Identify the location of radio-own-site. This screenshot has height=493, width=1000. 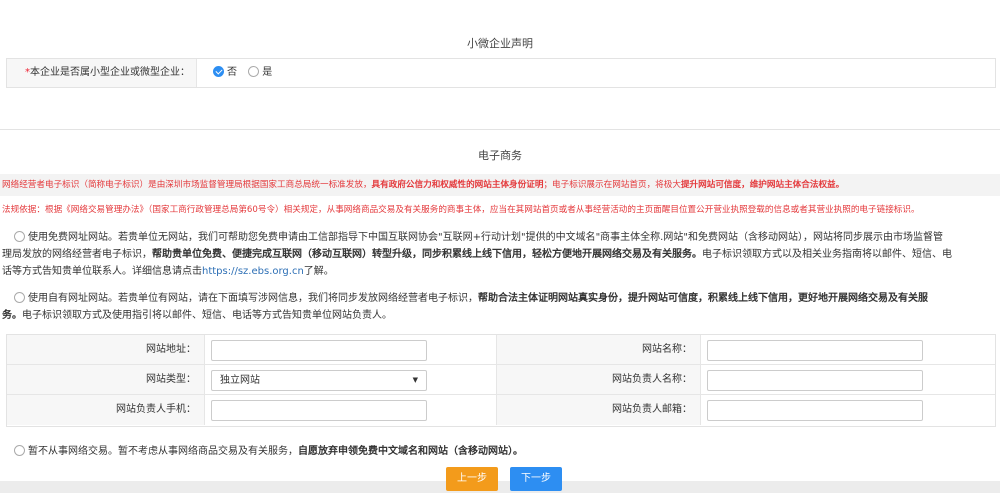
(19, 297).